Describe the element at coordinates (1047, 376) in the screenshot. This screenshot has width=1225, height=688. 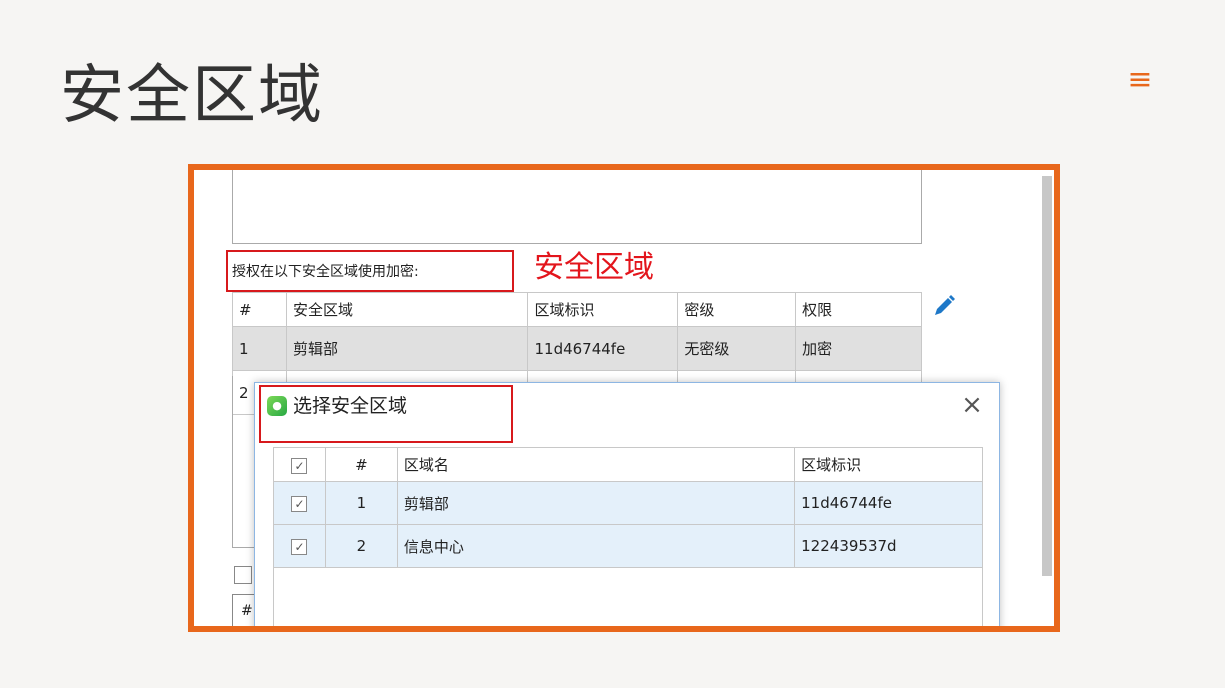
I see `scrollbar` at that location.